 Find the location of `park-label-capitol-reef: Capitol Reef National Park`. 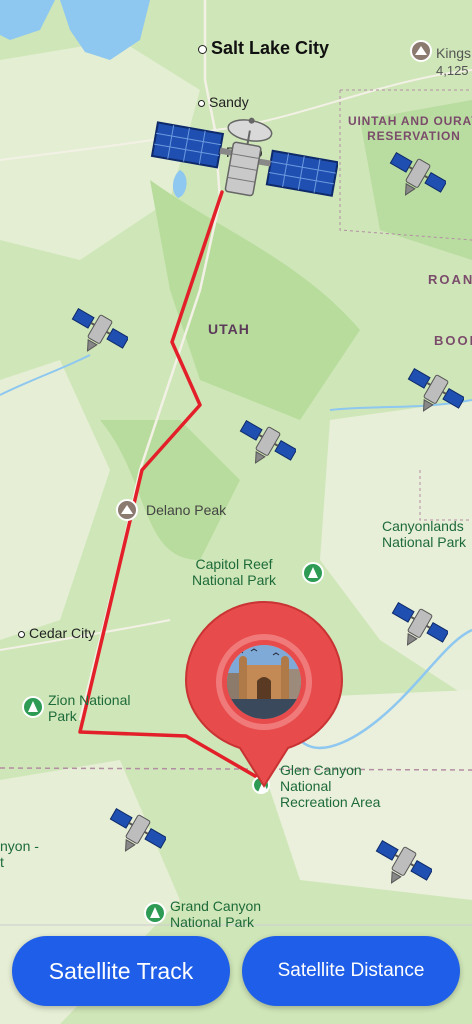

park-label-capitol-reef: Capitol Reef National Park is located at coordinates (234, 572).